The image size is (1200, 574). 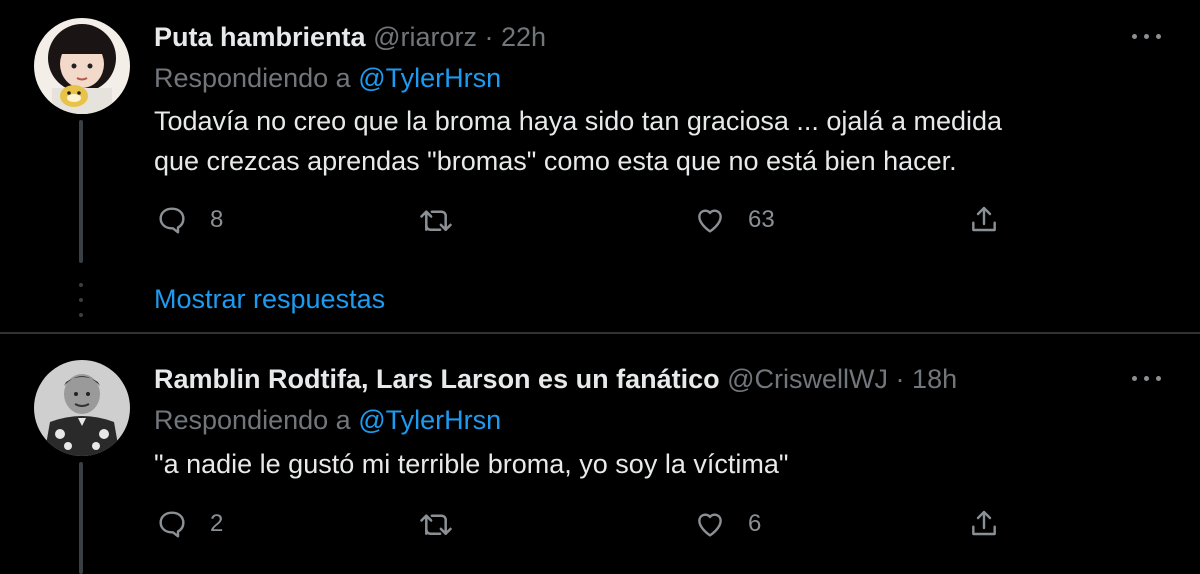 What do you see at coordinates (269, 299) in the screenshot?
I see `show-replies-link: Mostrar respuestas` at bounding box center [269, 299].